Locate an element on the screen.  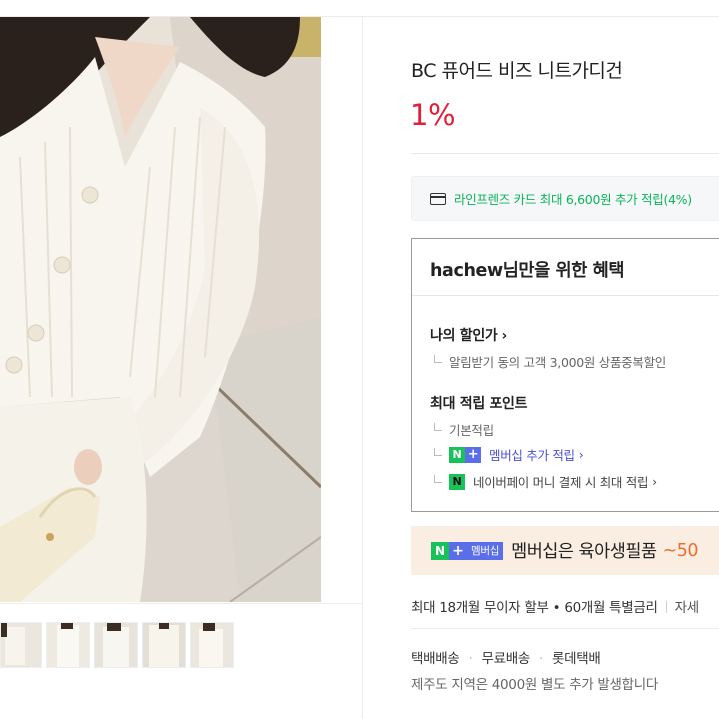
promo-text: 멤버십은 육아생필품 is located at coordinates (584, 552).